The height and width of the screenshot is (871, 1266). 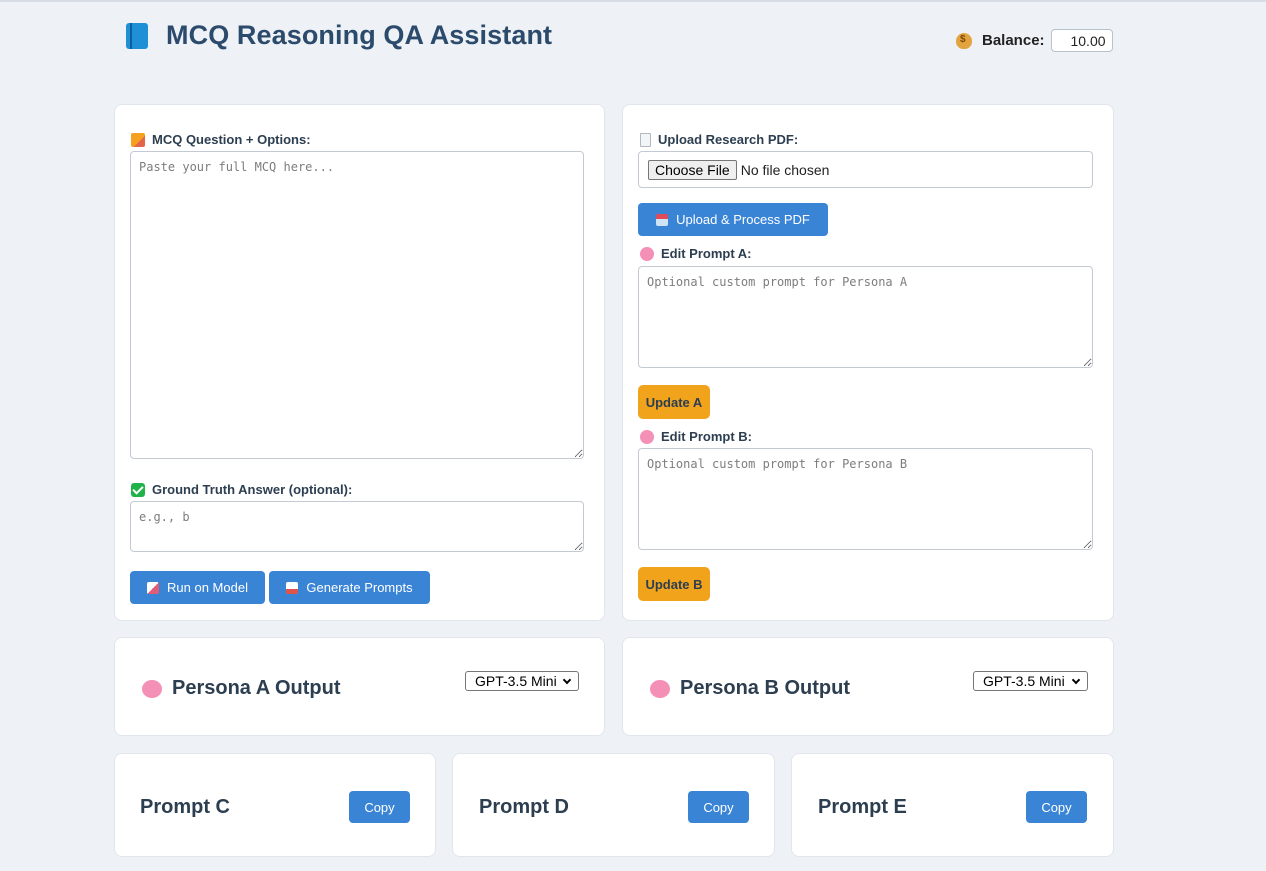 What do you see at coordinates (1013, 40) in the screenshot?
I see `balance-label: Balance:` at bounding box center [1013, 40].